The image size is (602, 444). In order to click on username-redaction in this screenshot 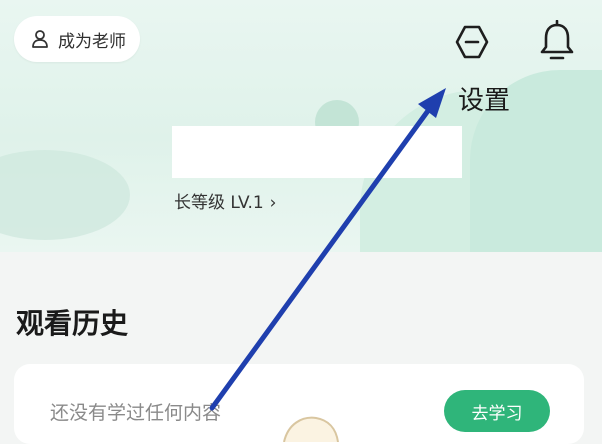, I will do `click(317, 152)`.